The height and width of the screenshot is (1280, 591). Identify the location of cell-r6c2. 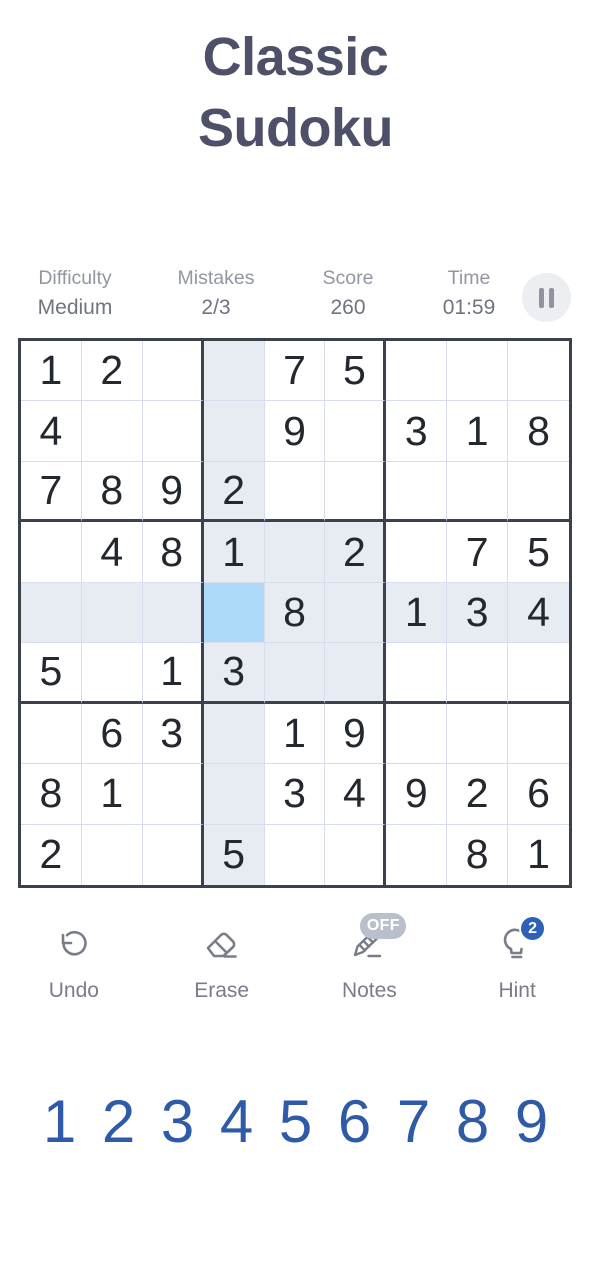
(112, 673).